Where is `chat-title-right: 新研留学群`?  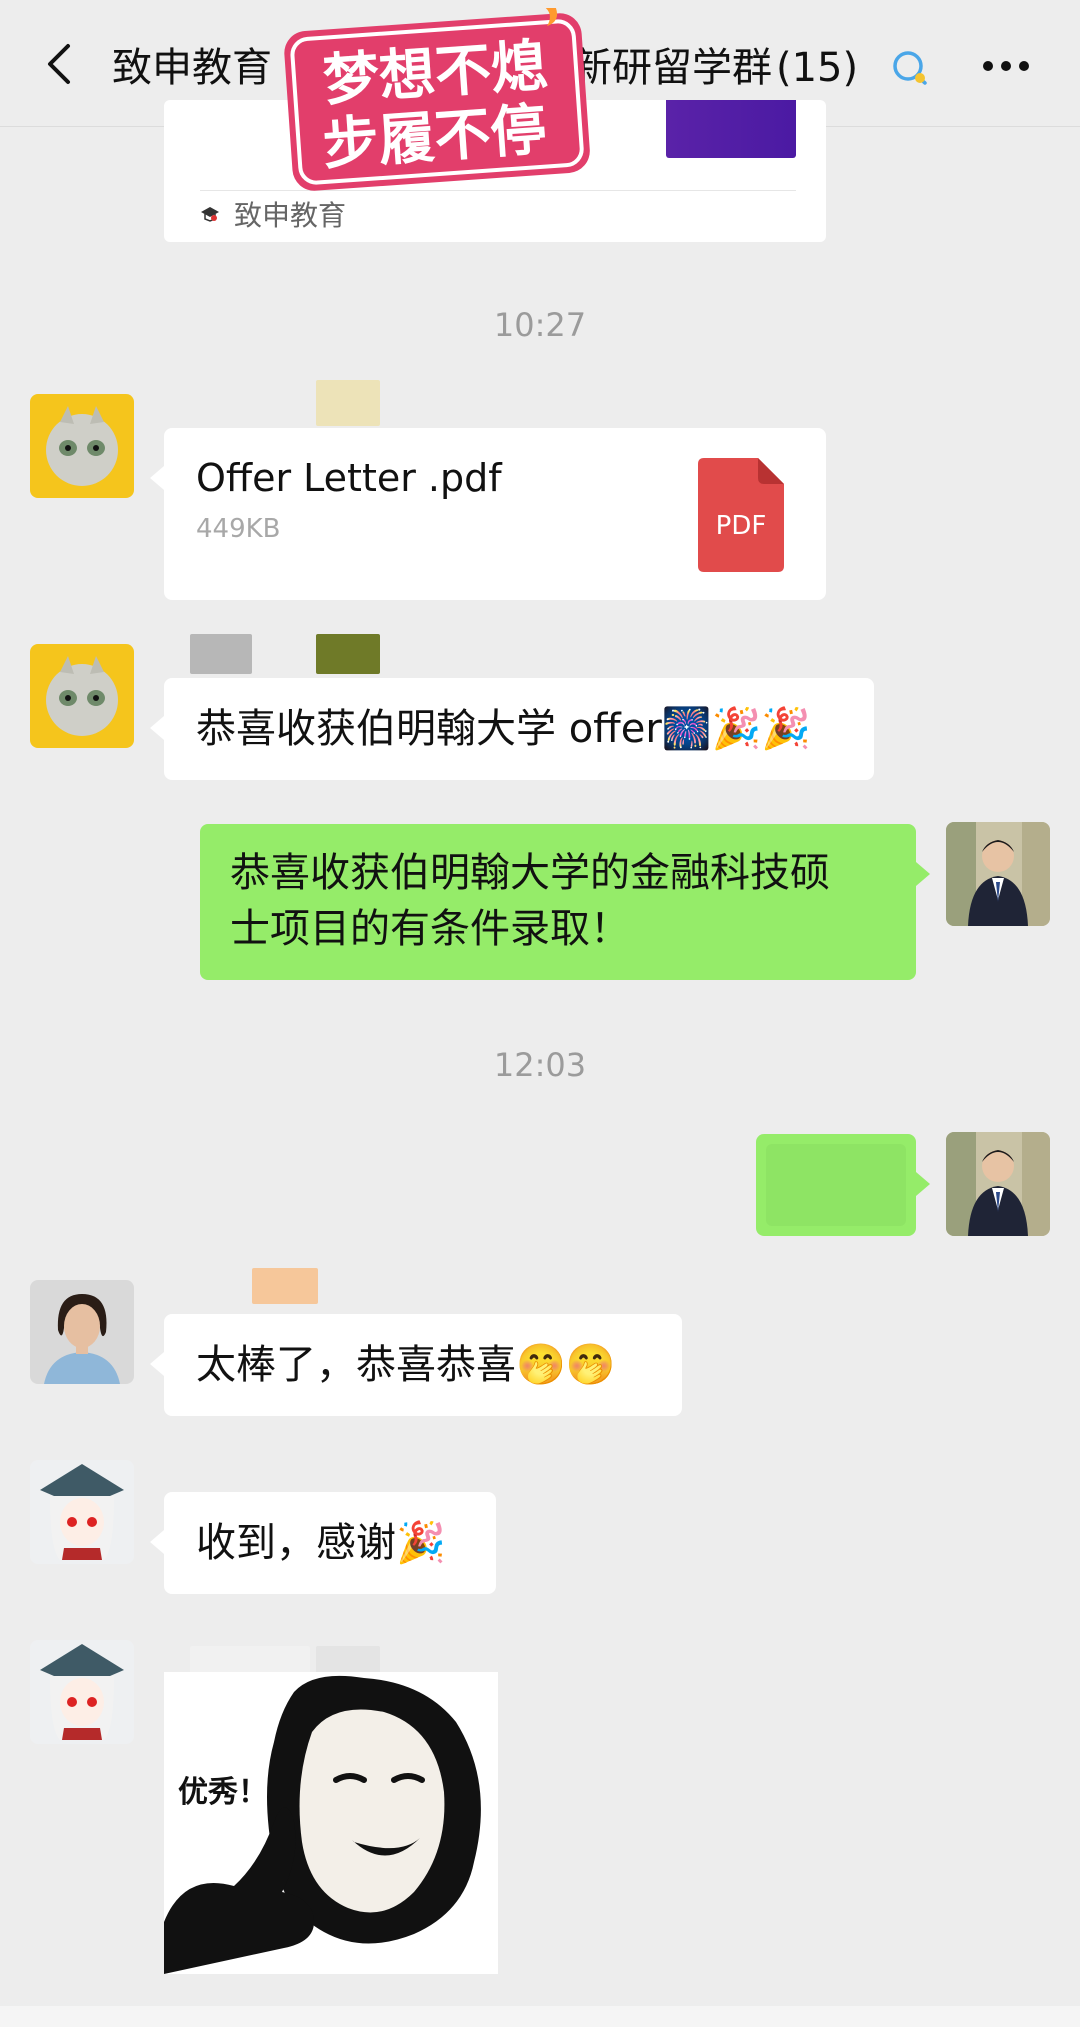 chat-title-right: 新研留学群 is located at coordinates (672, 68).